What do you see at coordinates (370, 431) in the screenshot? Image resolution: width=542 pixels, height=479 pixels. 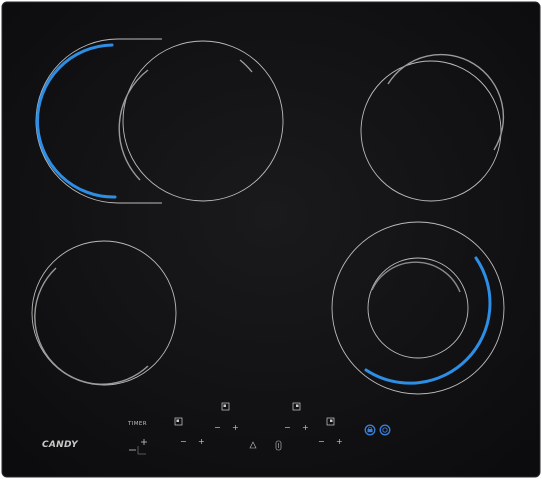 I see `lock-icon` at bounding box center [370, 431].